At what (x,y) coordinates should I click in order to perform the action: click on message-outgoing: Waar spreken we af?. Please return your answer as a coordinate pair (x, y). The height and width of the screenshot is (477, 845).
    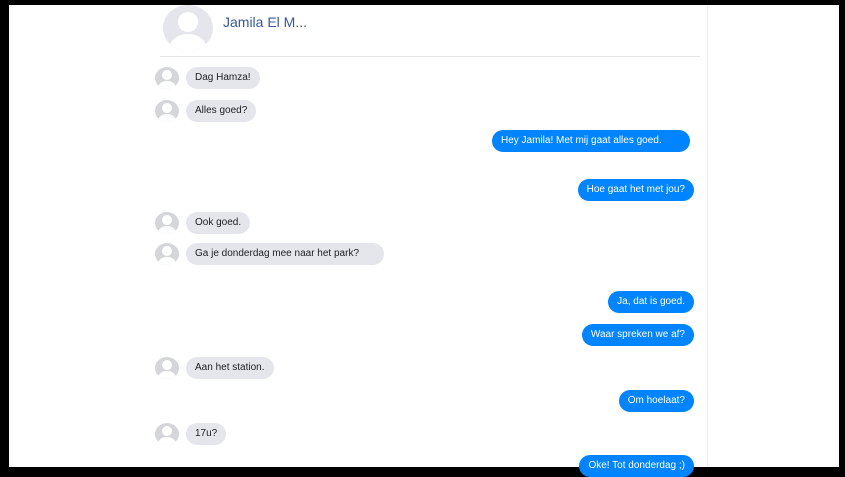
    Looking at the image, I should click on (637, 335).